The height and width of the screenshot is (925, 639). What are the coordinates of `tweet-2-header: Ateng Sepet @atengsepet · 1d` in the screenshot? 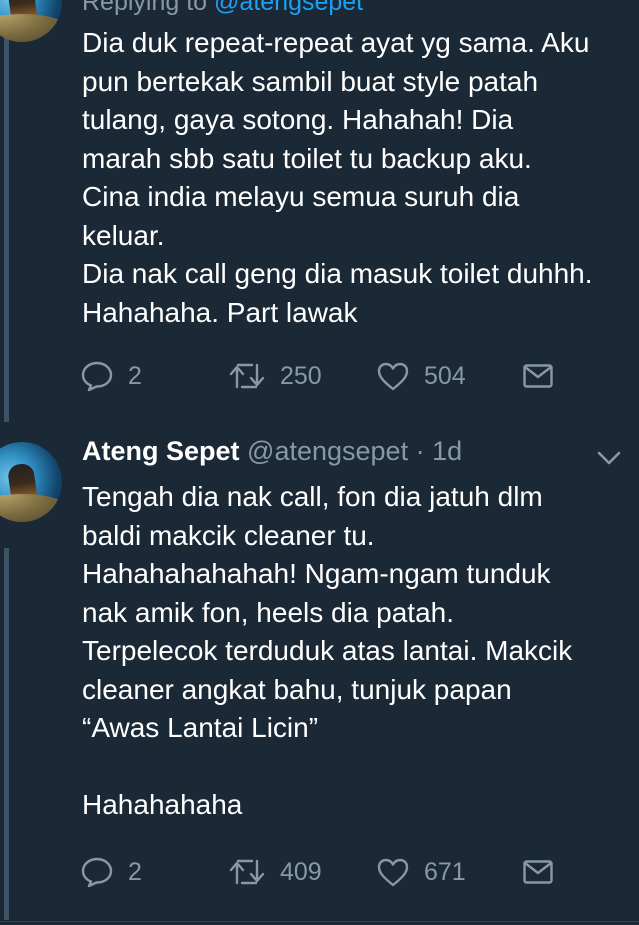 It's located at (272, 451).